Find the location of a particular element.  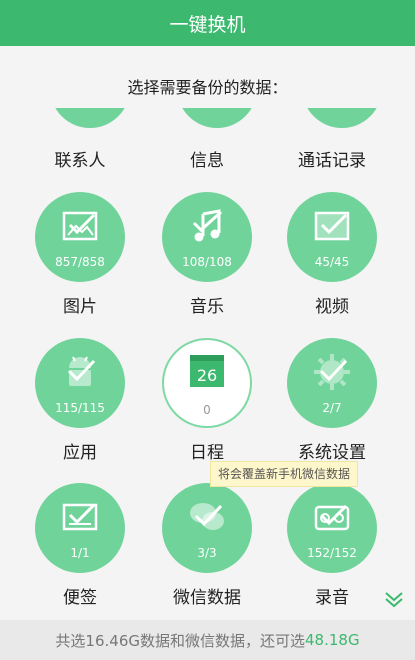

selection-summary: 共选16.46G数据和微信数据，还可选 48.18G is located at coordinates (207, 640).